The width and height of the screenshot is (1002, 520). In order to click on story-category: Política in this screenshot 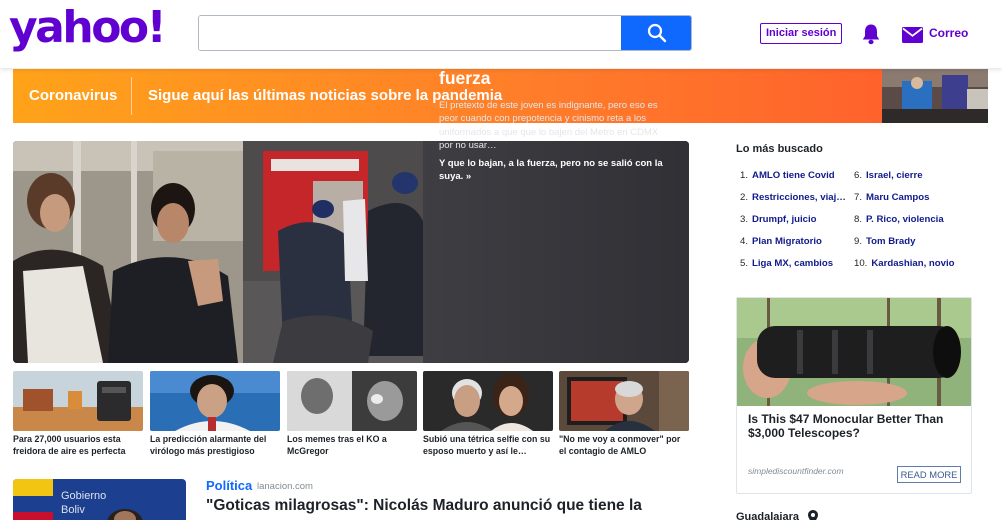, I will do `click(229, 485)`.